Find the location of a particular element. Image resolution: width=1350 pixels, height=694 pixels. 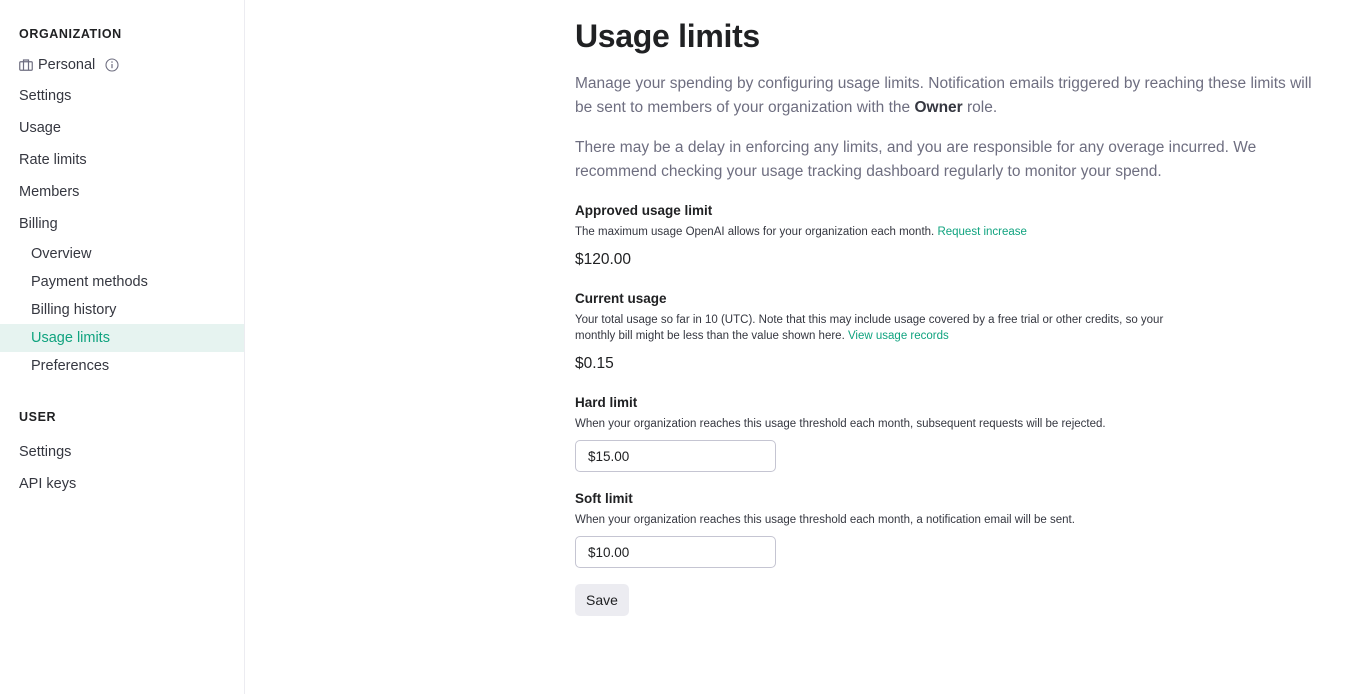

sidebar-item-members: Members is located at coordinates (122, 192).